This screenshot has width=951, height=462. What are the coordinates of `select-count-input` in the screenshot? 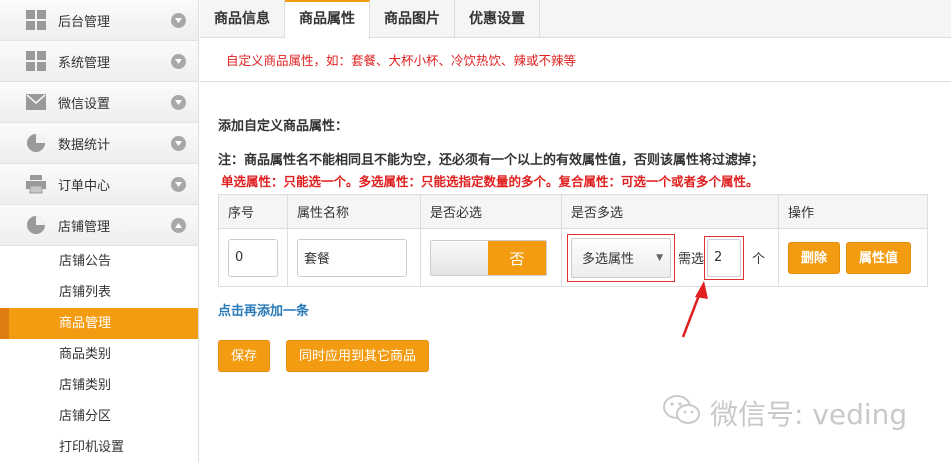 It's located at (724, 257).